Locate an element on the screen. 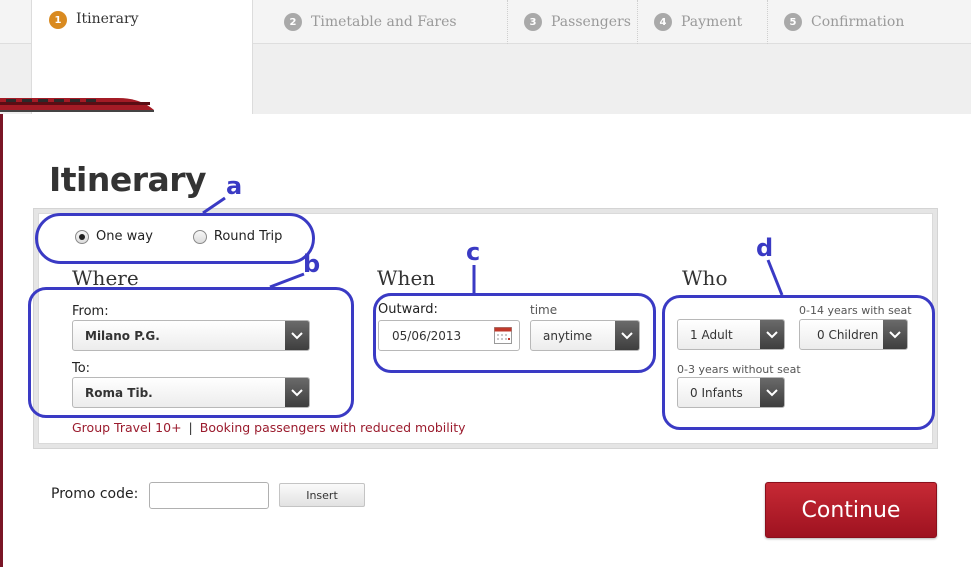 This screenshot has height=567, width=971. step-label: Timetable and Fares is located at coordinates (384, 22).